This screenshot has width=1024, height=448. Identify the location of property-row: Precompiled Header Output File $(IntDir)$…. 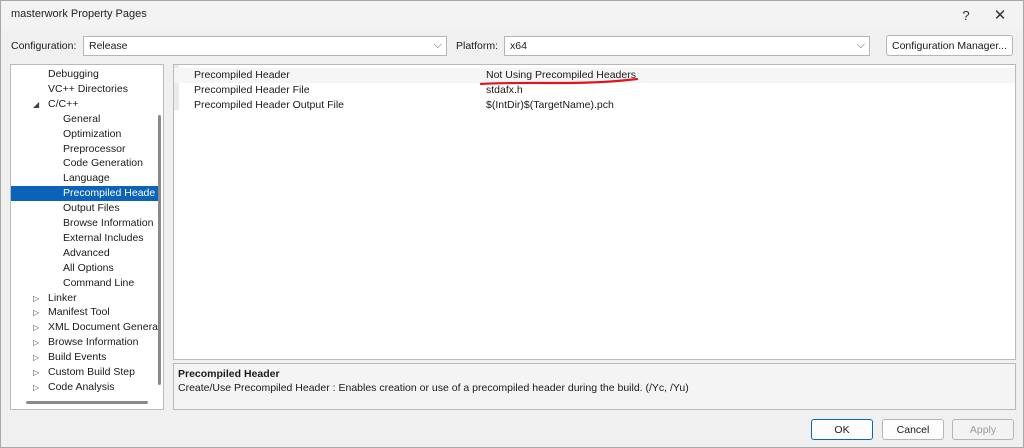
(594, 105).